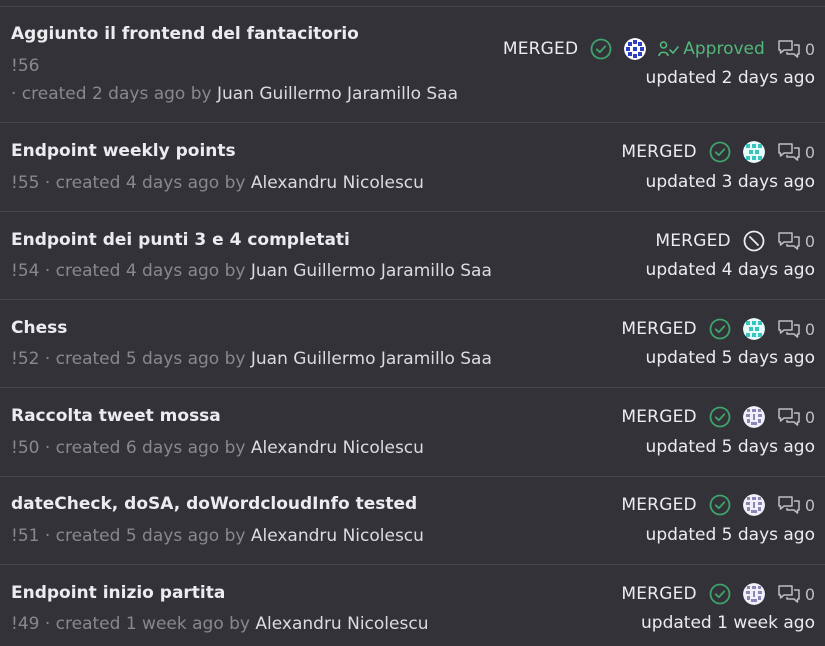 The height and width of the screenshot is (646, 825). What do you see at coordinates (145, 448) in the screenshot?
I see `mr-created-text: · created 6 days ago by` at bounding box center [145, 448].